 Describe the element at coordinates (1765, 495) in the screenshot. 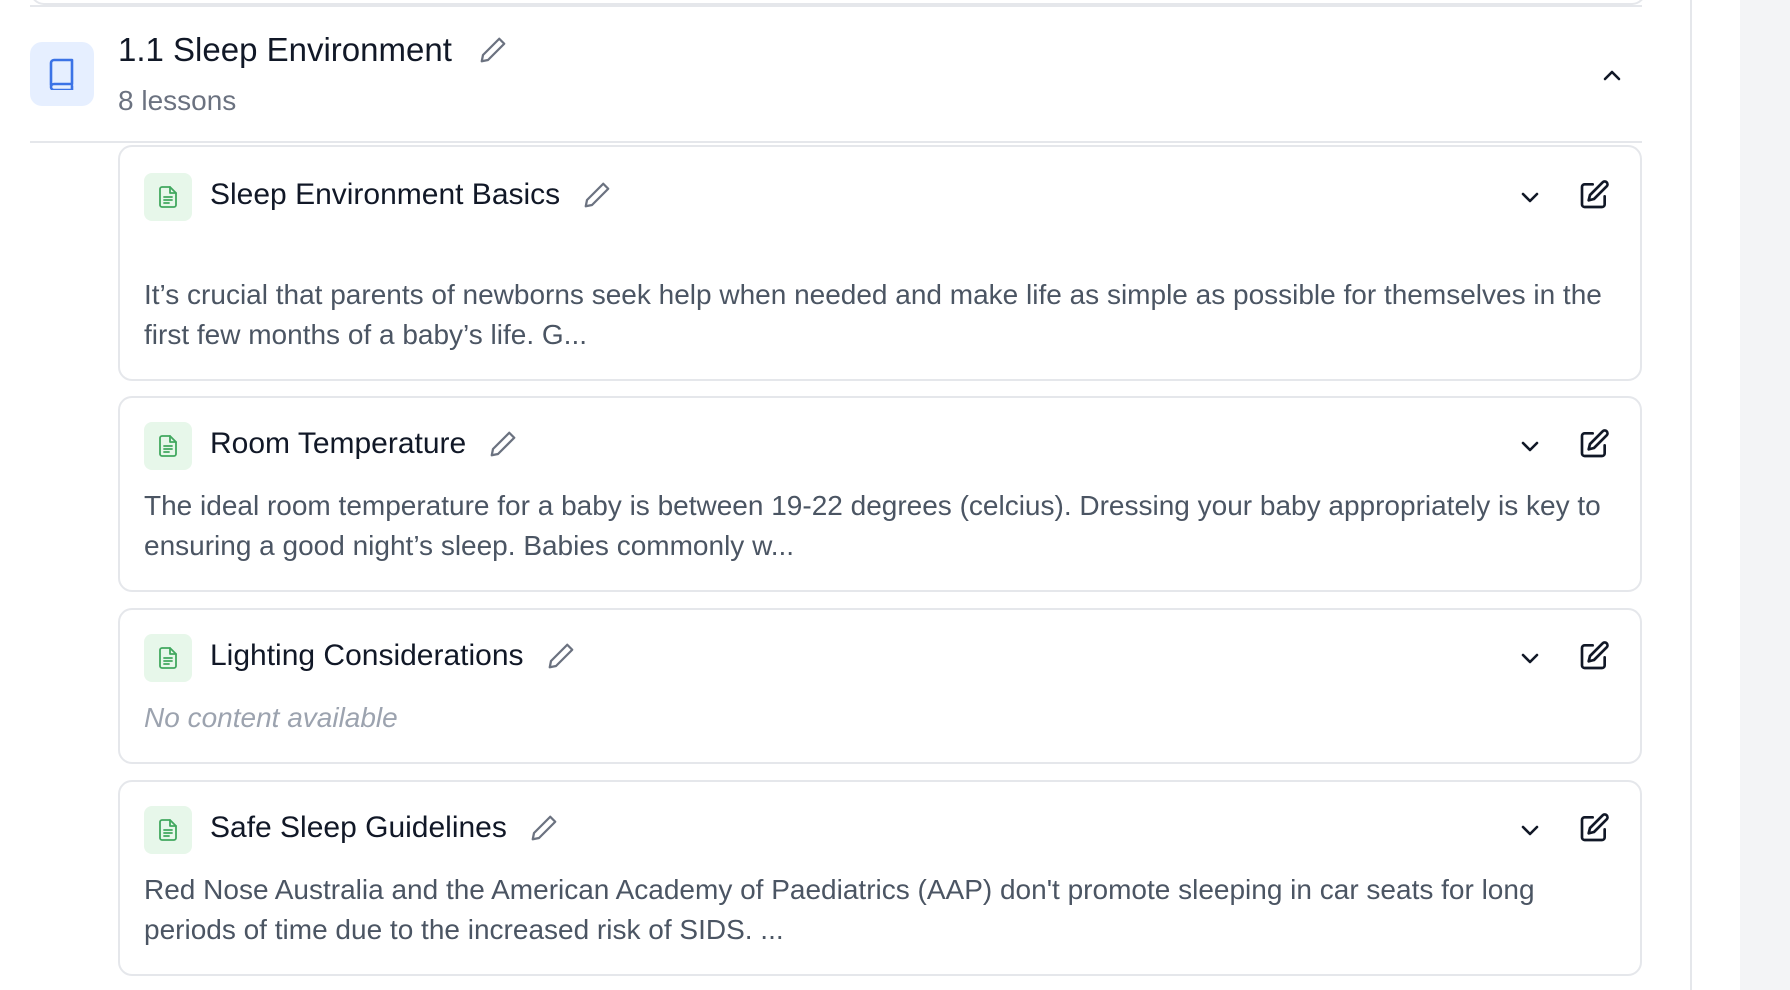

I see `side-panel` at that location.